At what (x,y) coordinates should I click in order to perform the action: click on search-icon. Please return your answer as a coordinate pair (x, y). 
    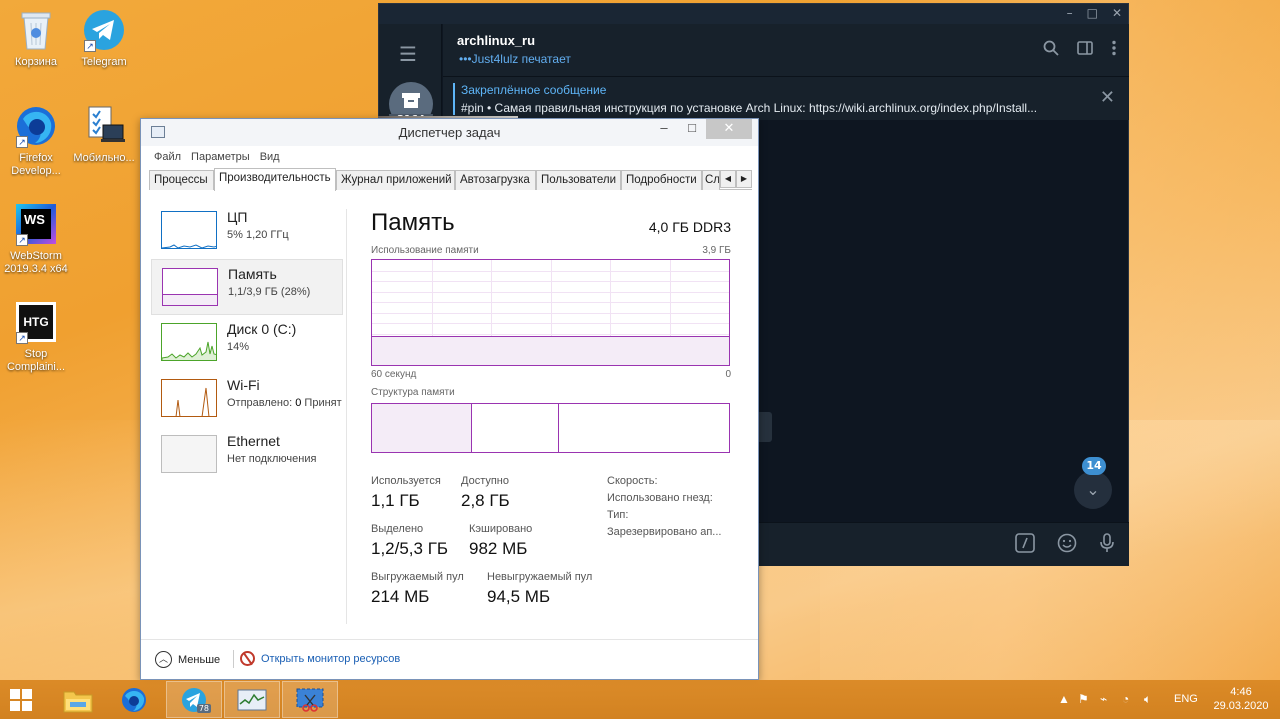
    Looking at the image, I should click on (1051, 48).